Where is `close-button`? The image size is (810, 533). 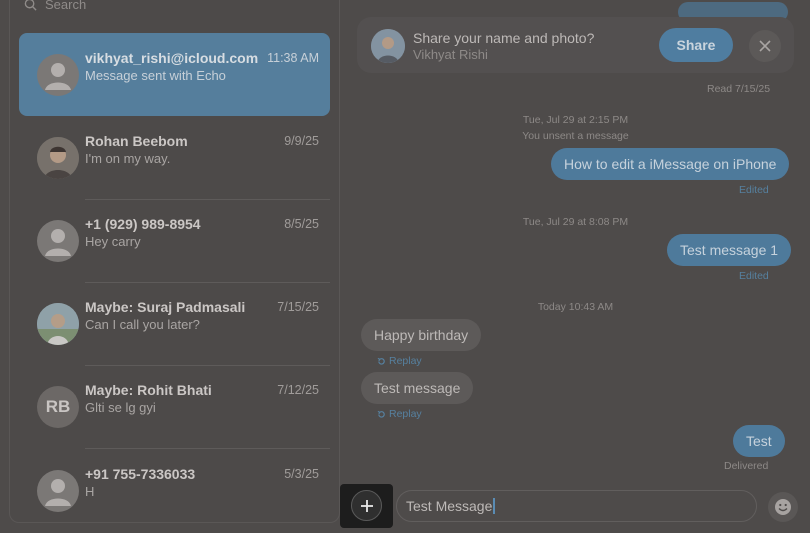 close-button is located at coordinates (765, 46).